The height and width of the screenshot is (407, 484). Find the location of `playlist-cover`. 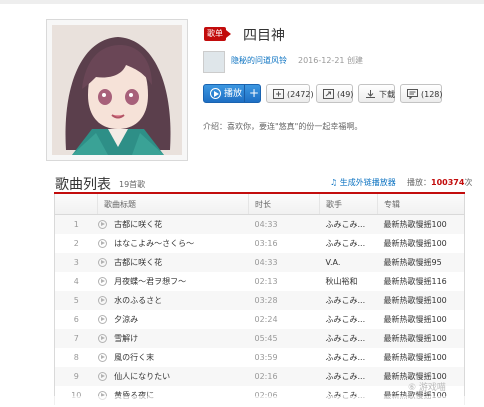

playlist-cover is located at coordinates (117, 90).